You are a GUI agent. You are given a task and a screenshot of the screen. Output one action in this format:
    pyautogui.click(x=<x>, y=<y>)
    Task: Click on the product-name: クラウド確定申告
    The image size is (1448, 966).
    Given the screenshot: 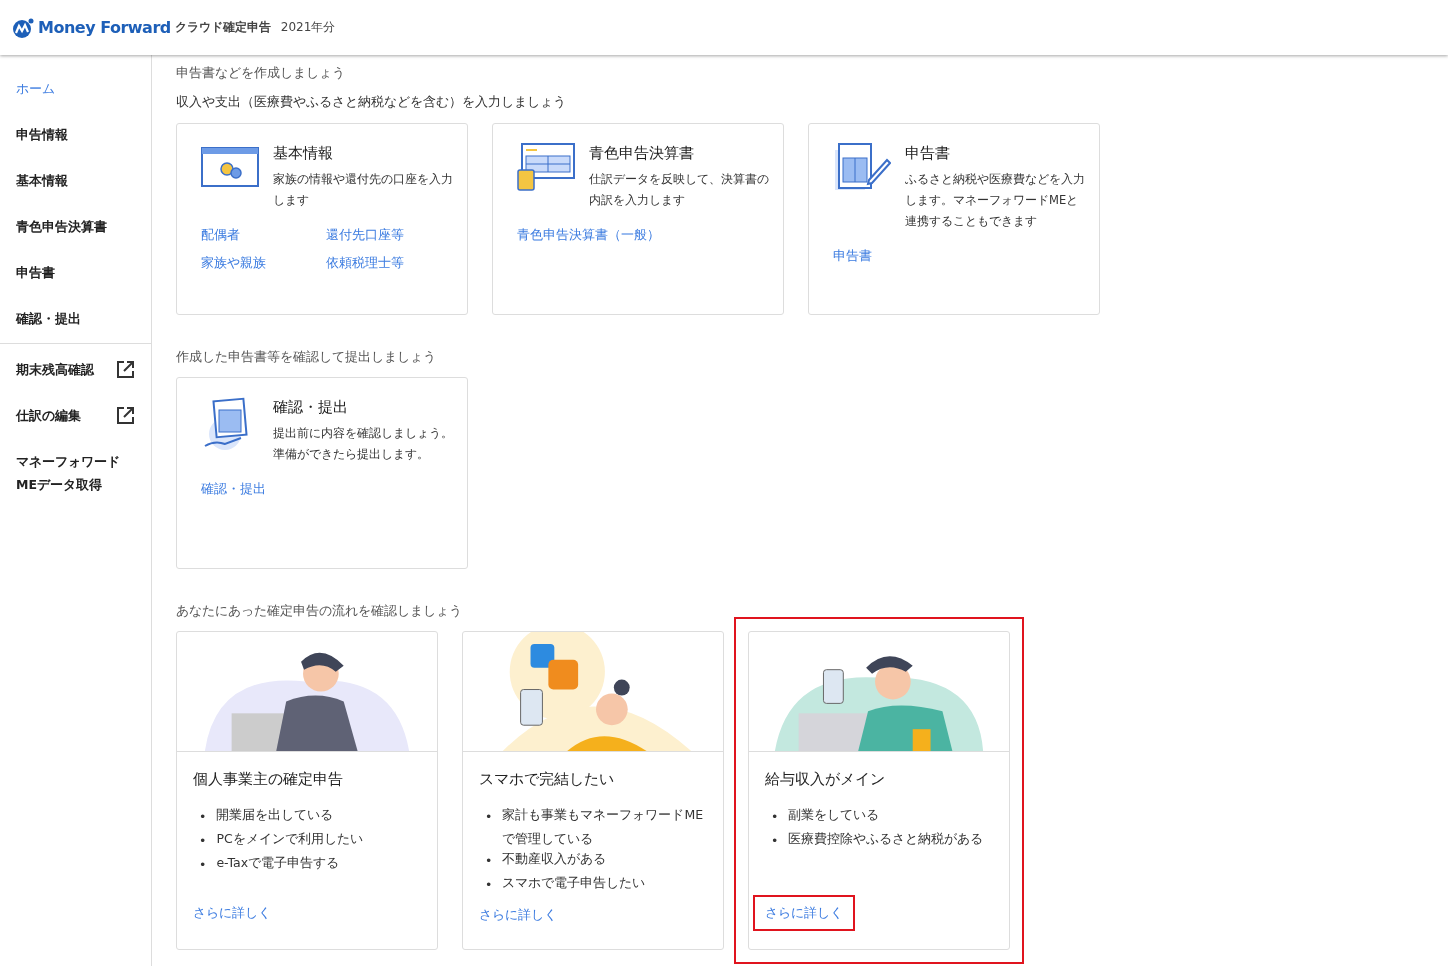 What is the action you would take?
    pyautogui.click(x=222, y=27)
    